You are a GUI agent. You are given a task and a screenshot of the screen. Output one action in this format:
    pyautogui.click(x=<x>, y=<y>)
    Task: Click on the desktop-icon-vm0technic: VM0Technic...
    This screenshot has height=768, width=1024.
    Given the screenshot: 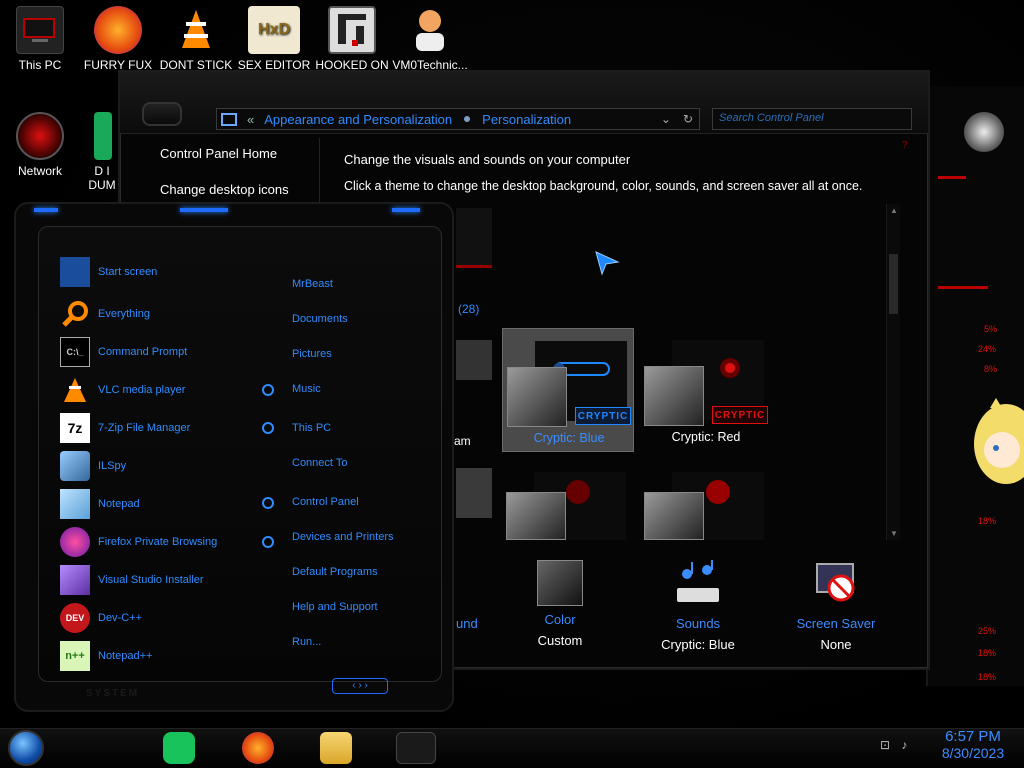 What is the action you would take?
    pyautogui.click(x=430, y=39)
    